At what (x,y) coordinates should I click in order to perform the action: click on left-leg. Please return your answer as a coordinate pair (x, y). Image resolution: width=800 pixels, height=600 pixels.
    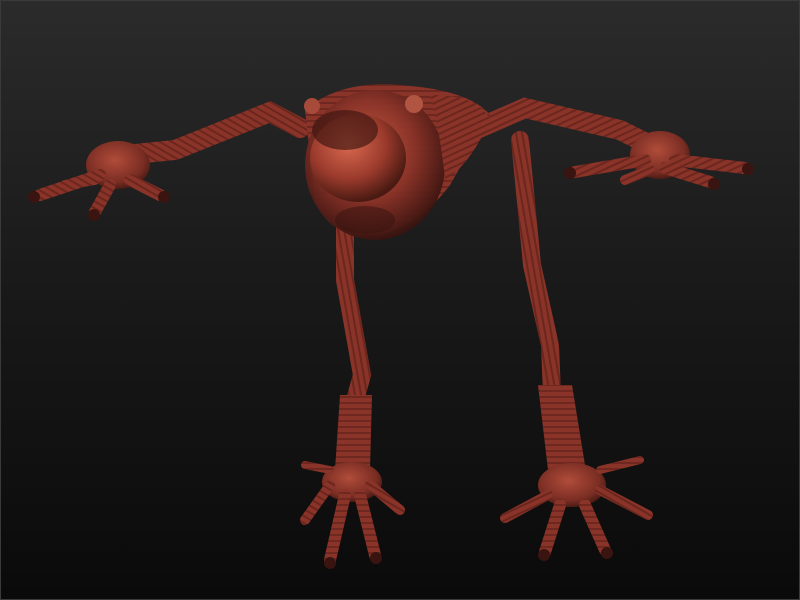
    Looking at the image, I should click on (352, 390).